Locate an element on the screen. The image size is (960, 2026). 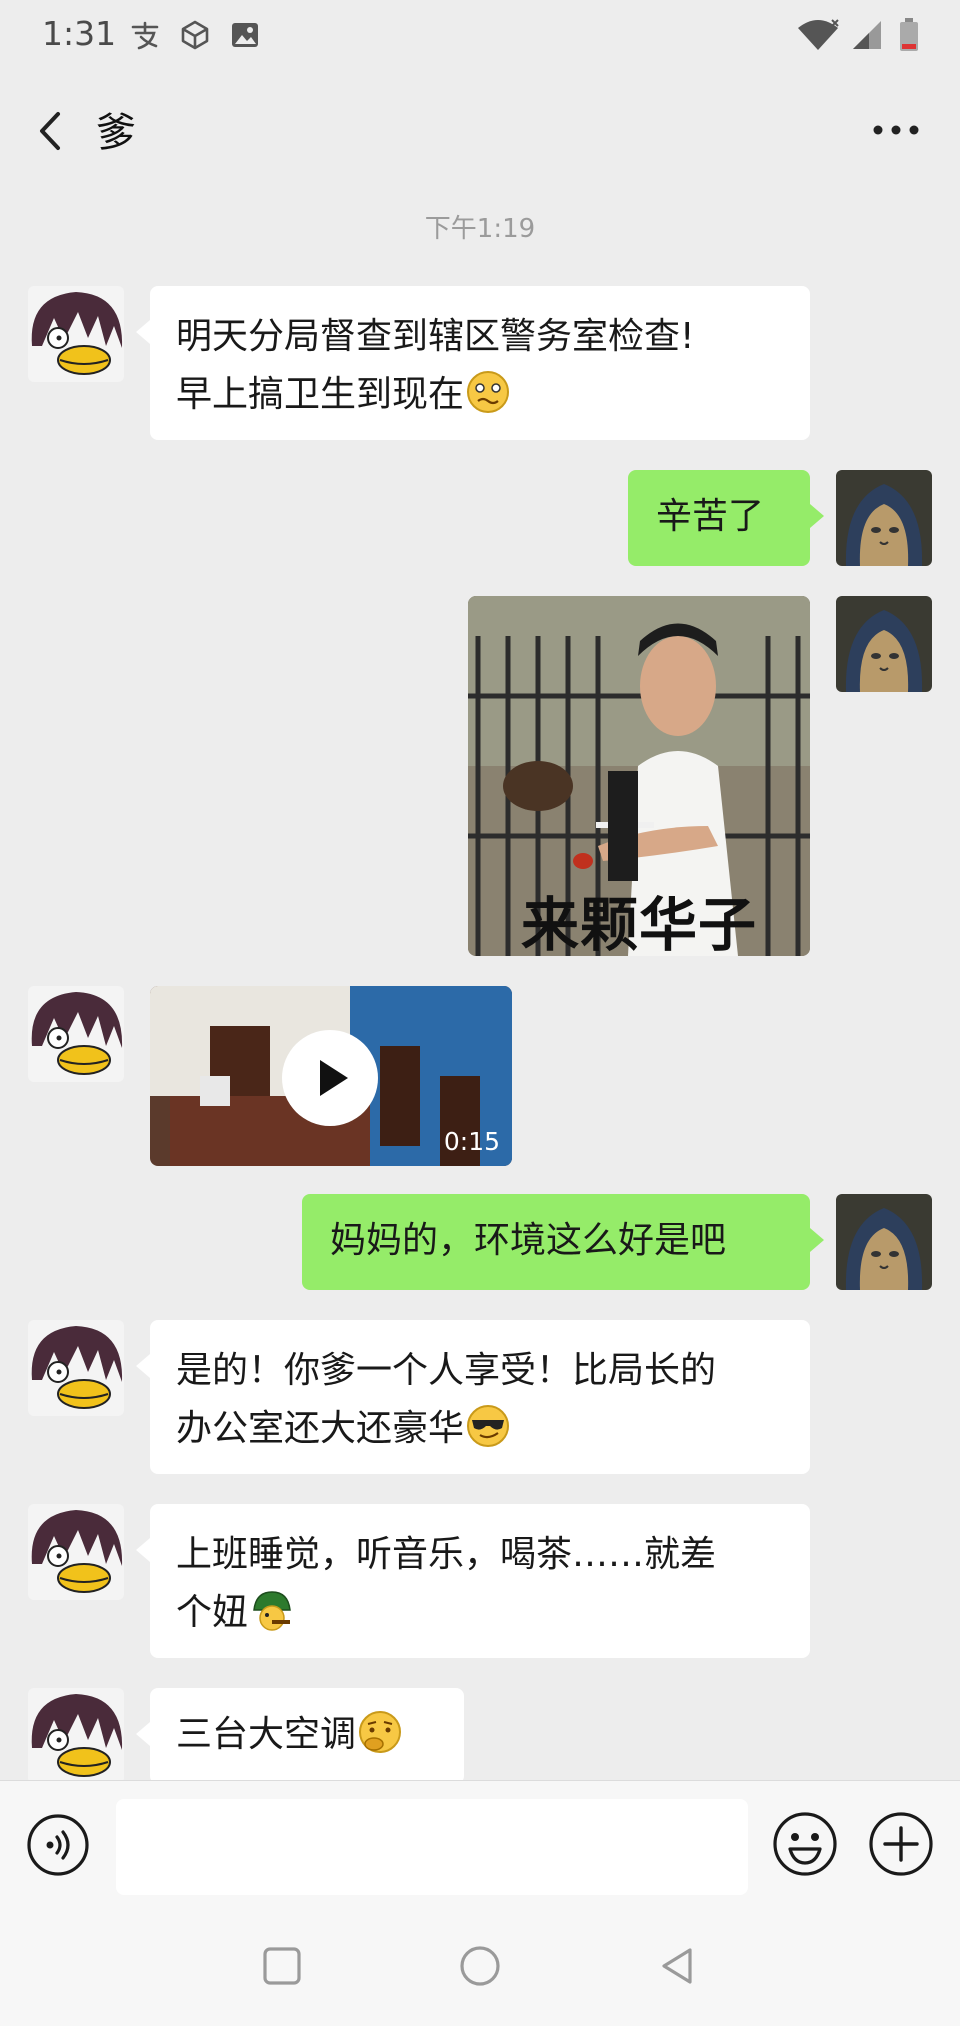
chat-header: 爹 is located at coordinates (480, 130).